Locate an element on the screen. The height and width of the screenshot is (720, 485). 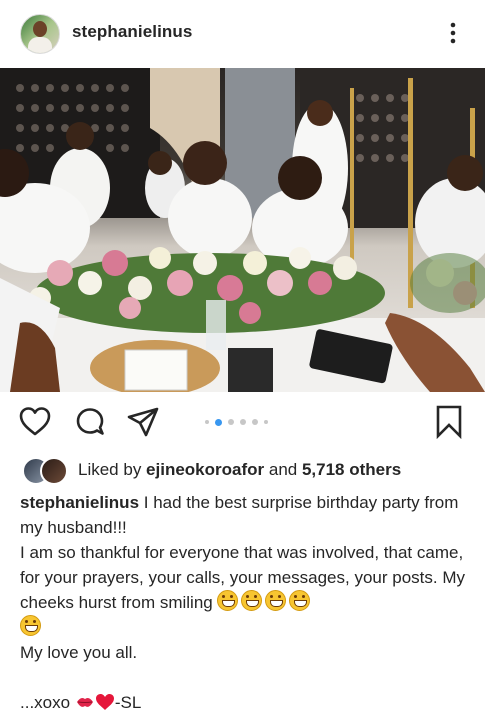
more-vertical-icon is located at coordinates (453, 33).